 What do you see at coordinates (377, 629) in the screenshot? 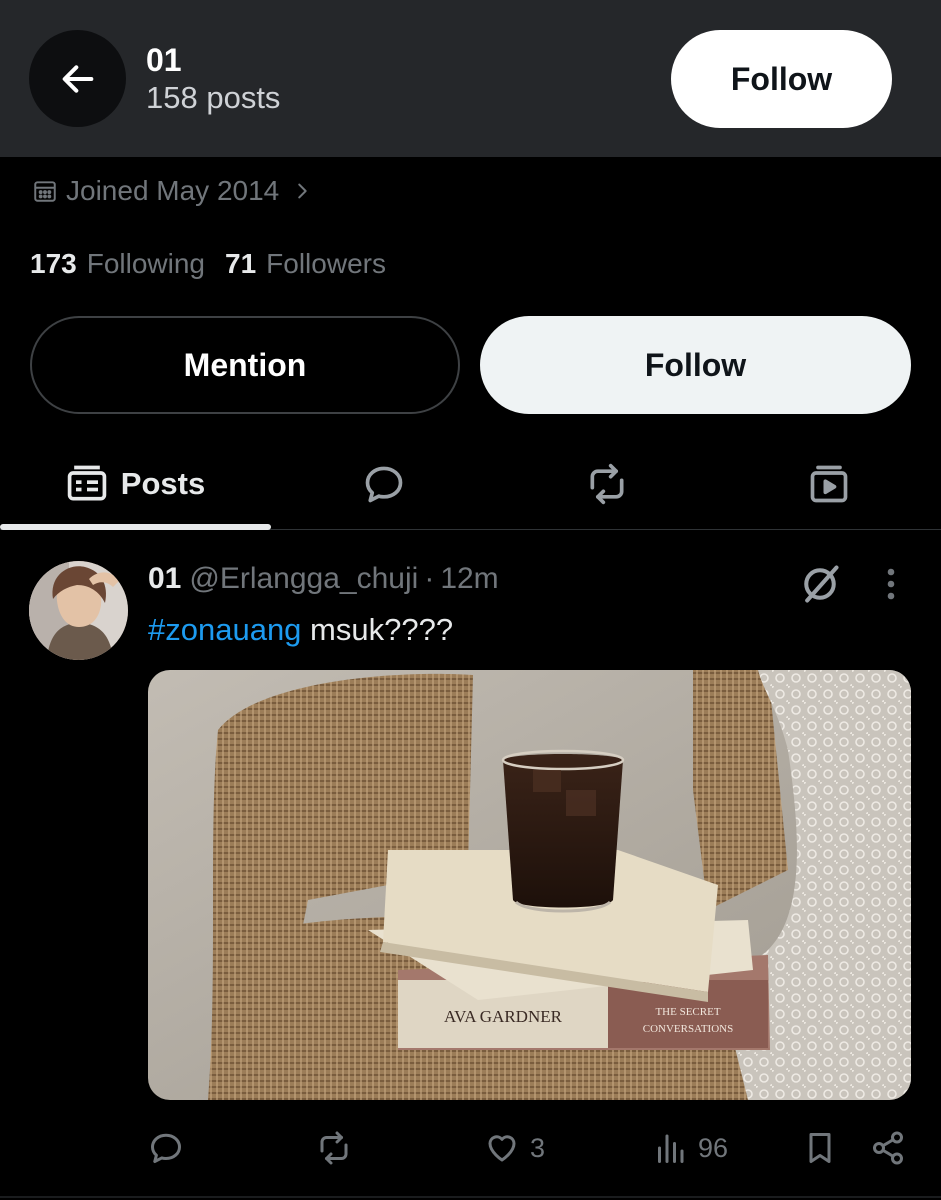
I see `post-body-text: msuk????` at bounding box center [377, 629].